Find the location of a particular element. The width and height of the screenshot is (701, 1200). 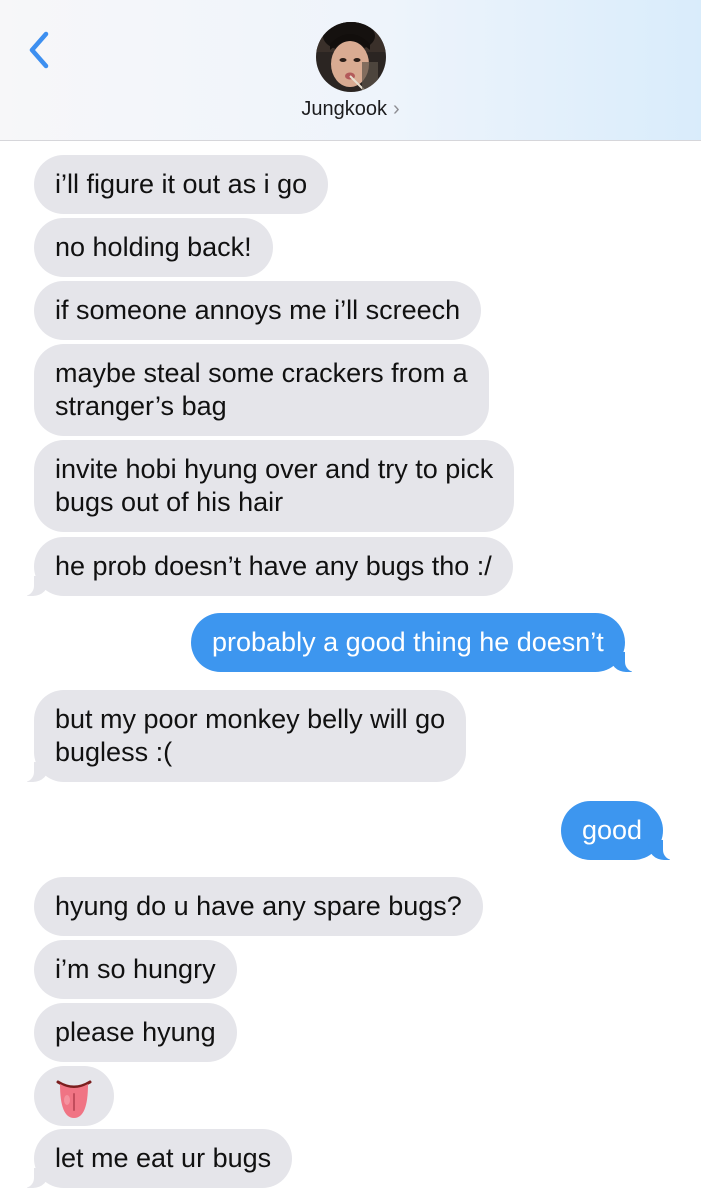

message-text-line: maybe steal some crackers from a is located at coordinates (261, 373).